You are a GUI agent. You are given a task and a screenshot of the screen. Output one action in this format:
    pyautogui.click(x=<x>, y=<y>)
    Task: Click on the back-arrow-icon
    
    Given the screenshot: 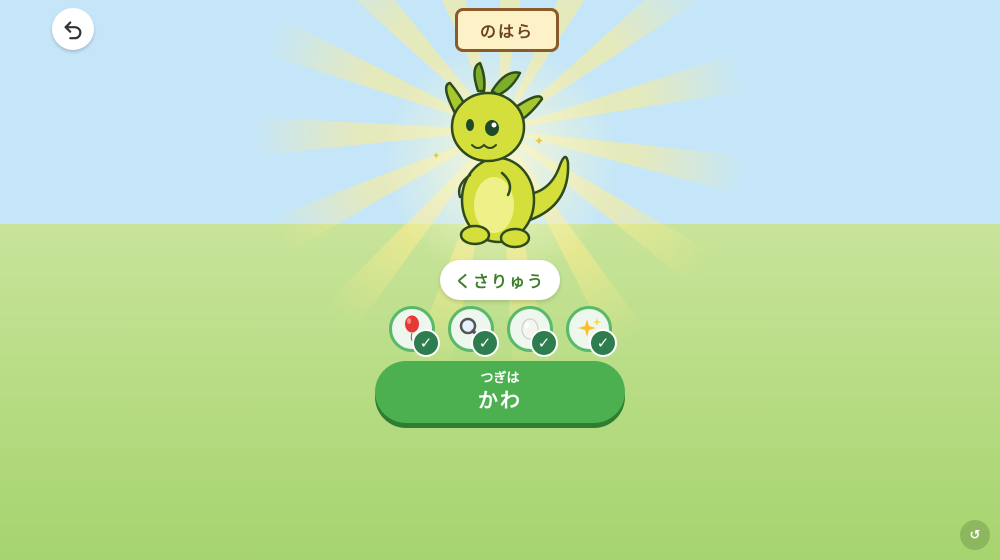 What is the action you would take?
    pyautogui.click(x=73, y=30)
    